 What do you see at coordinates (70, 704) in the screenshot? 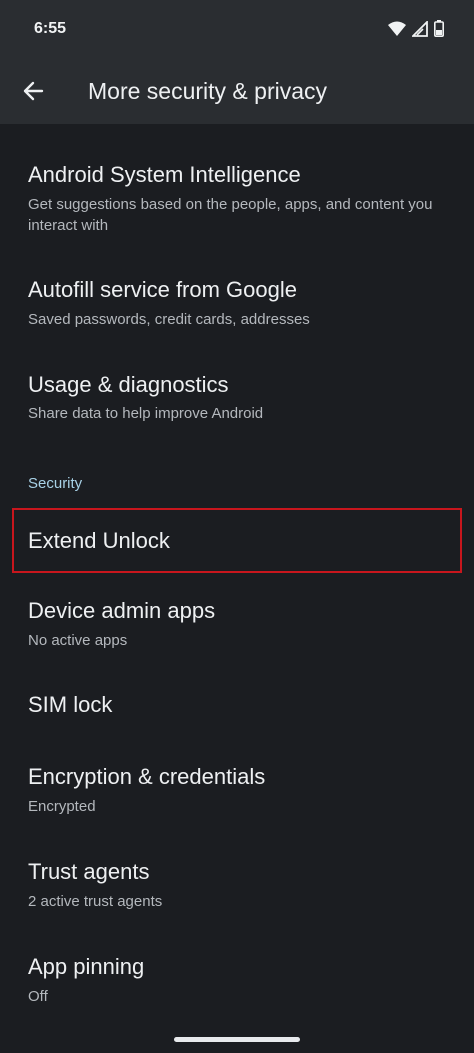
I see `item-title: SIM lock` at bounding box center [70, 704].